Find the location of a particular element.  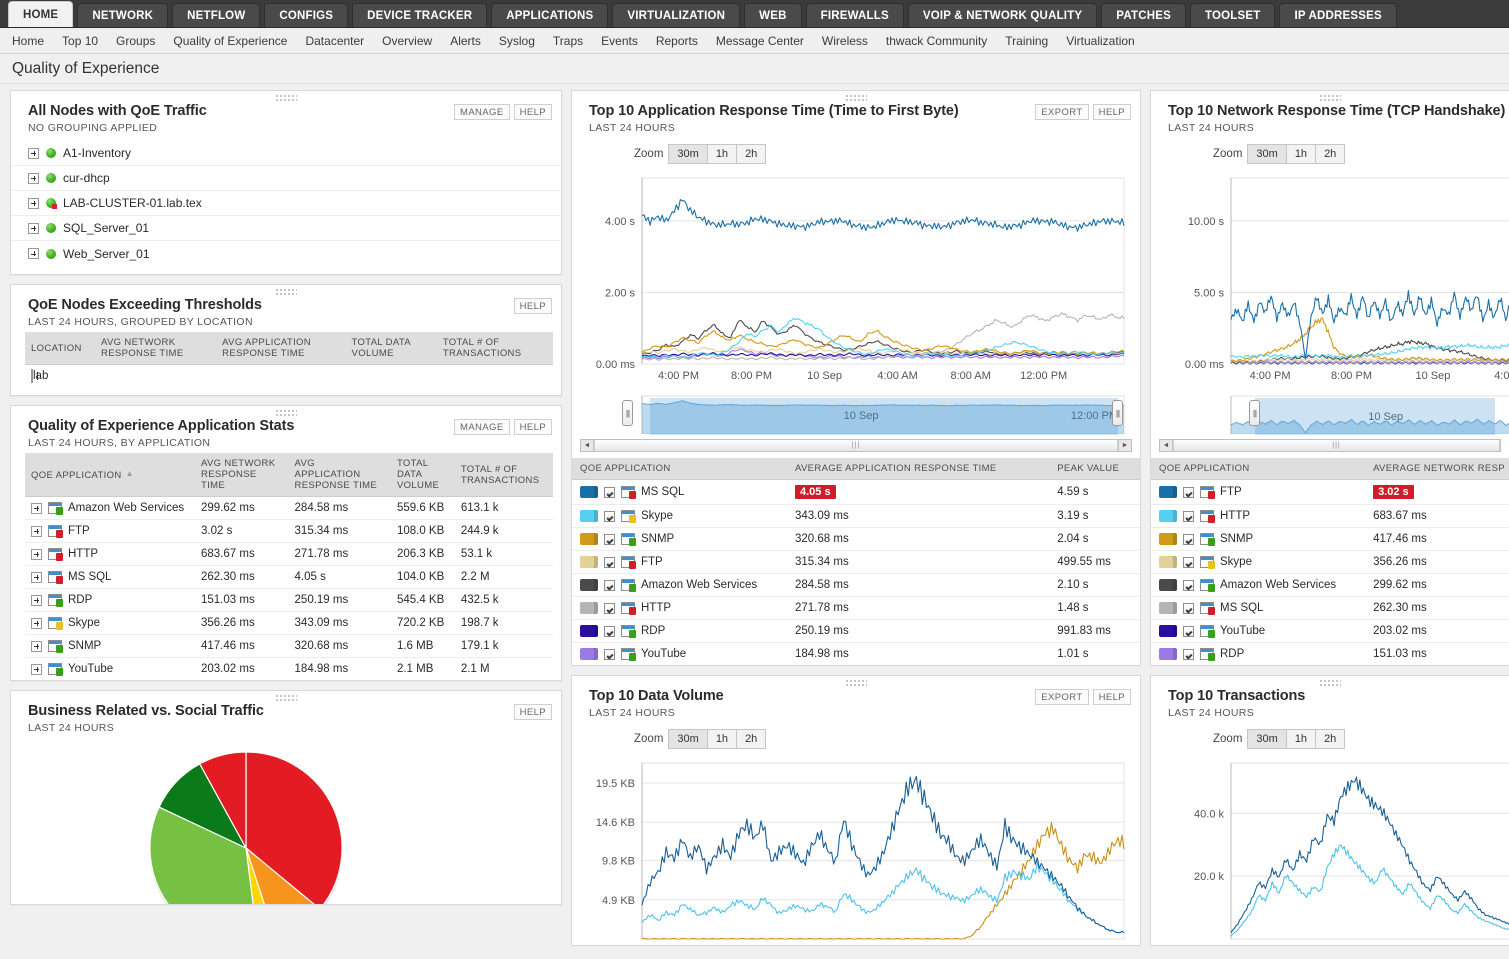

subnav-item-virtualization: Virtualization is located at coordinates (1100, 41).